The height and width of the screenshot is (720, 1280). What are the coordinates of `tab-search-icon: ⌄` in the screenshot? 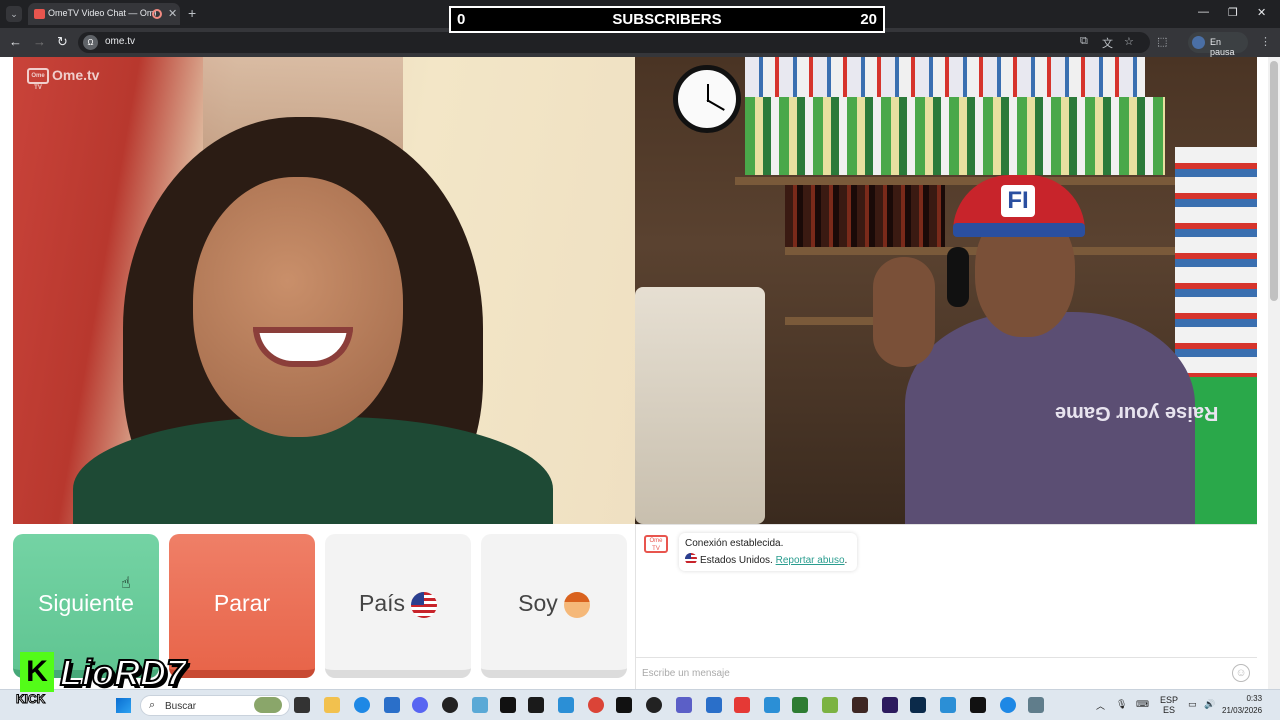 It's located at (14, 14).